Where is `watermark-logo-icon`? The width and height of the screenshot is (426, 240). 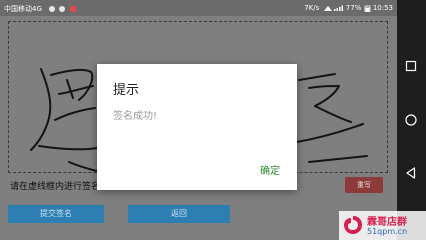
watermark-logo-icon is located at coordinates (353, 225).